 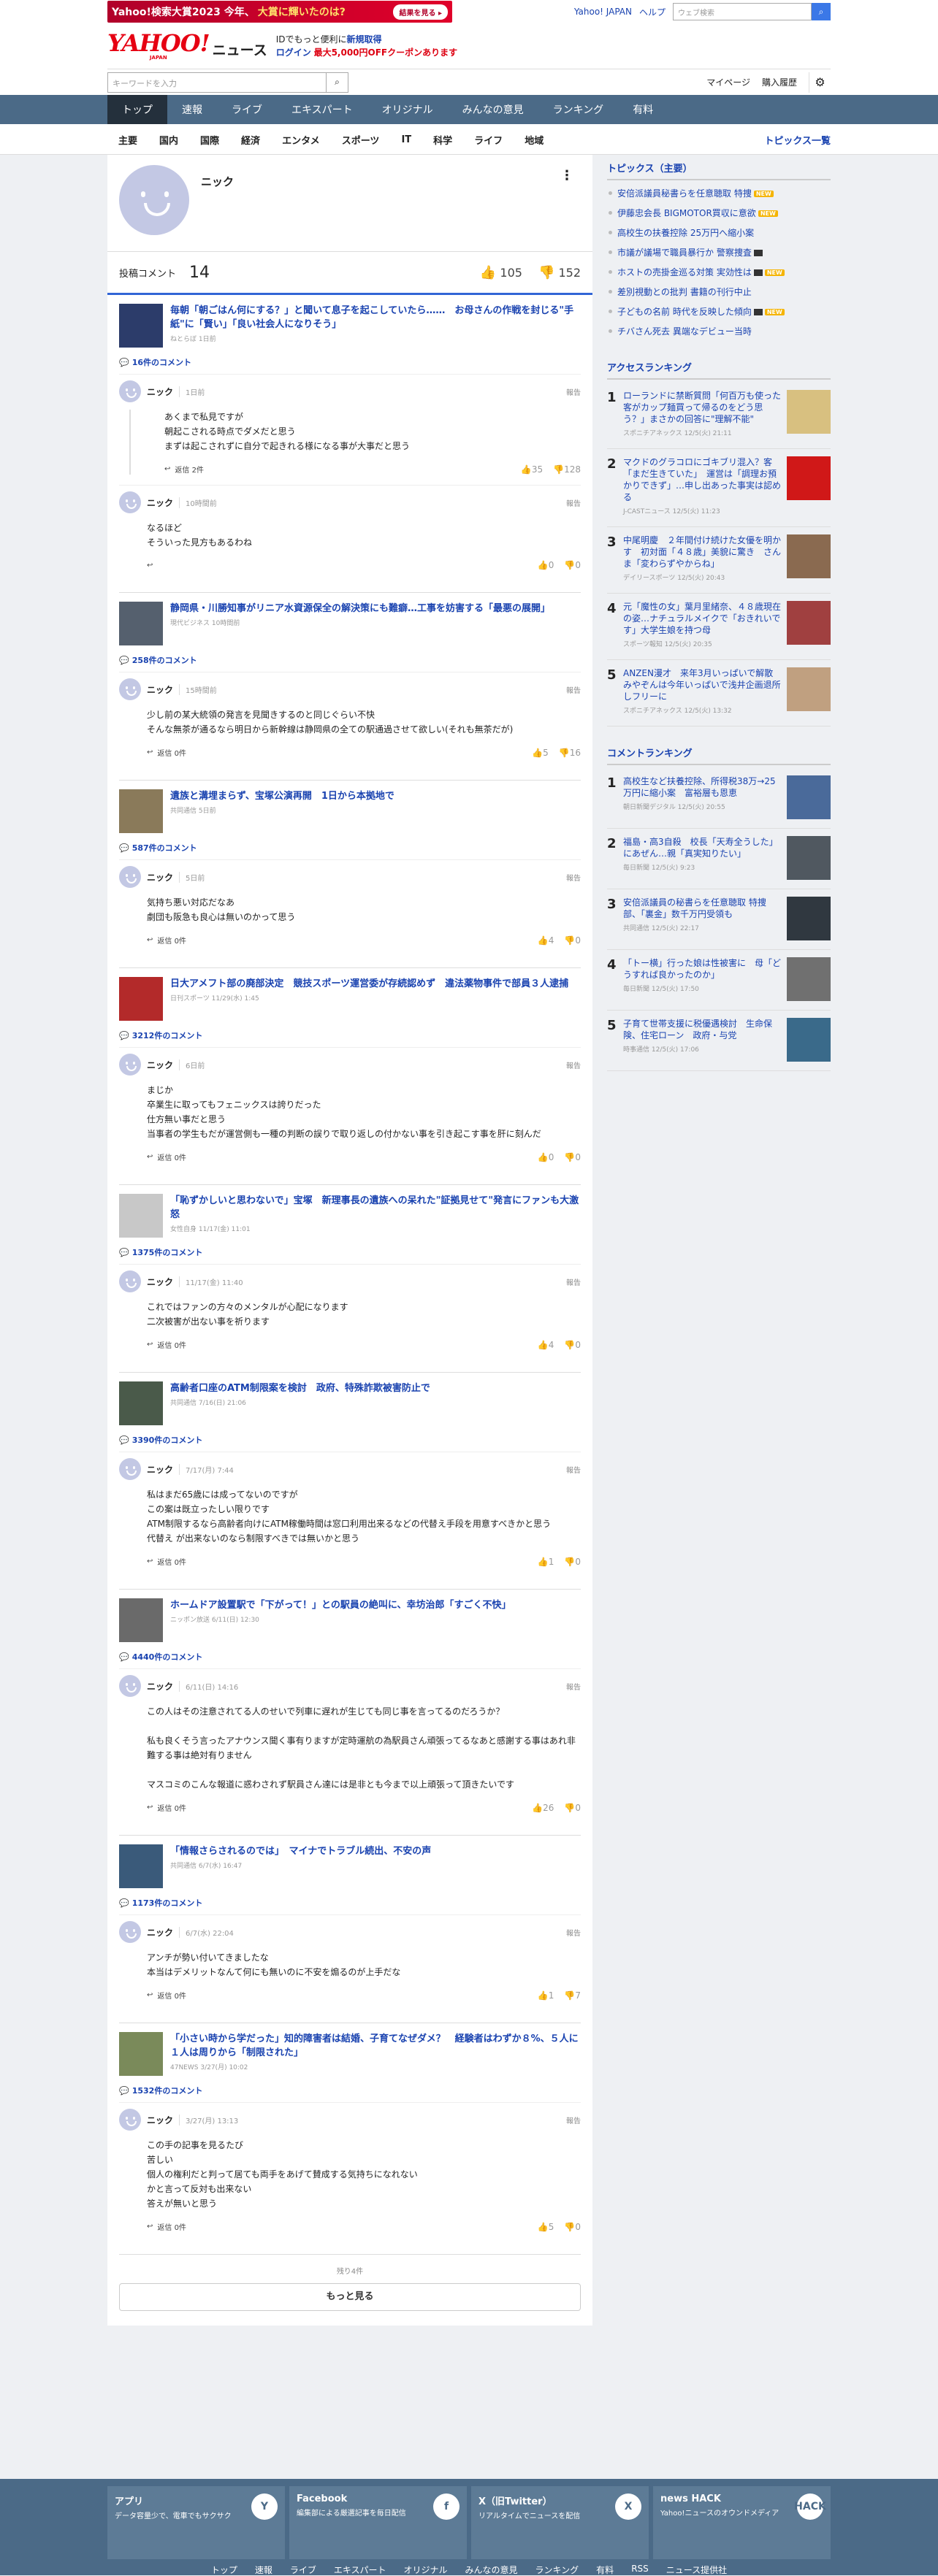 I want to click on settings-button: ⚙, so click(x=820, y=82).